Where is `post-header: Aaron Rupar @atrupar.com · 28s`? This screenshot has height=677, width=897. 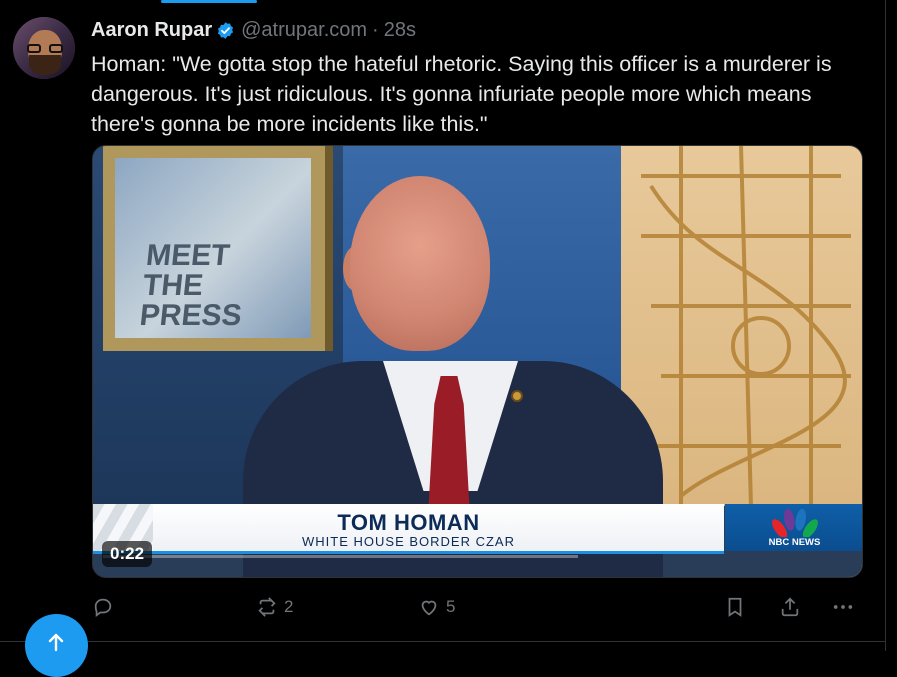
post-header: Aaron Rupar @atrupar.com · 28s is located at coordinates (253, 30).